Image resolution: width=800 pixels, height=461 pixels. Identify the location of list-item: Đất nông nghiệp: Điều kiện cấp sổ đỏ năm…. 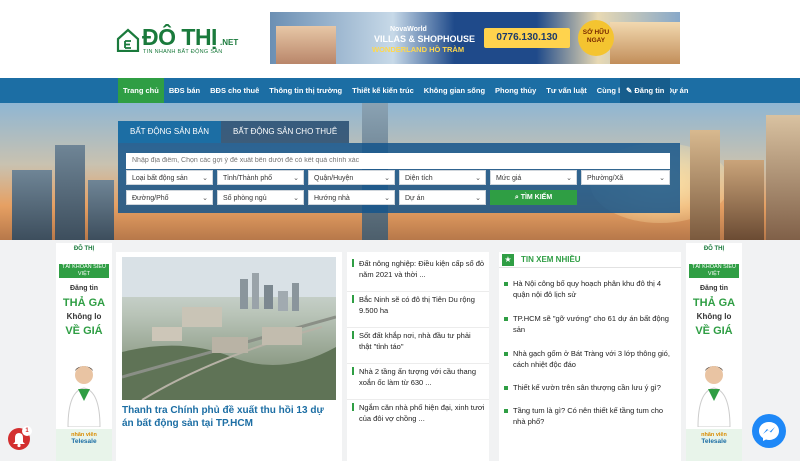
(418, 274).